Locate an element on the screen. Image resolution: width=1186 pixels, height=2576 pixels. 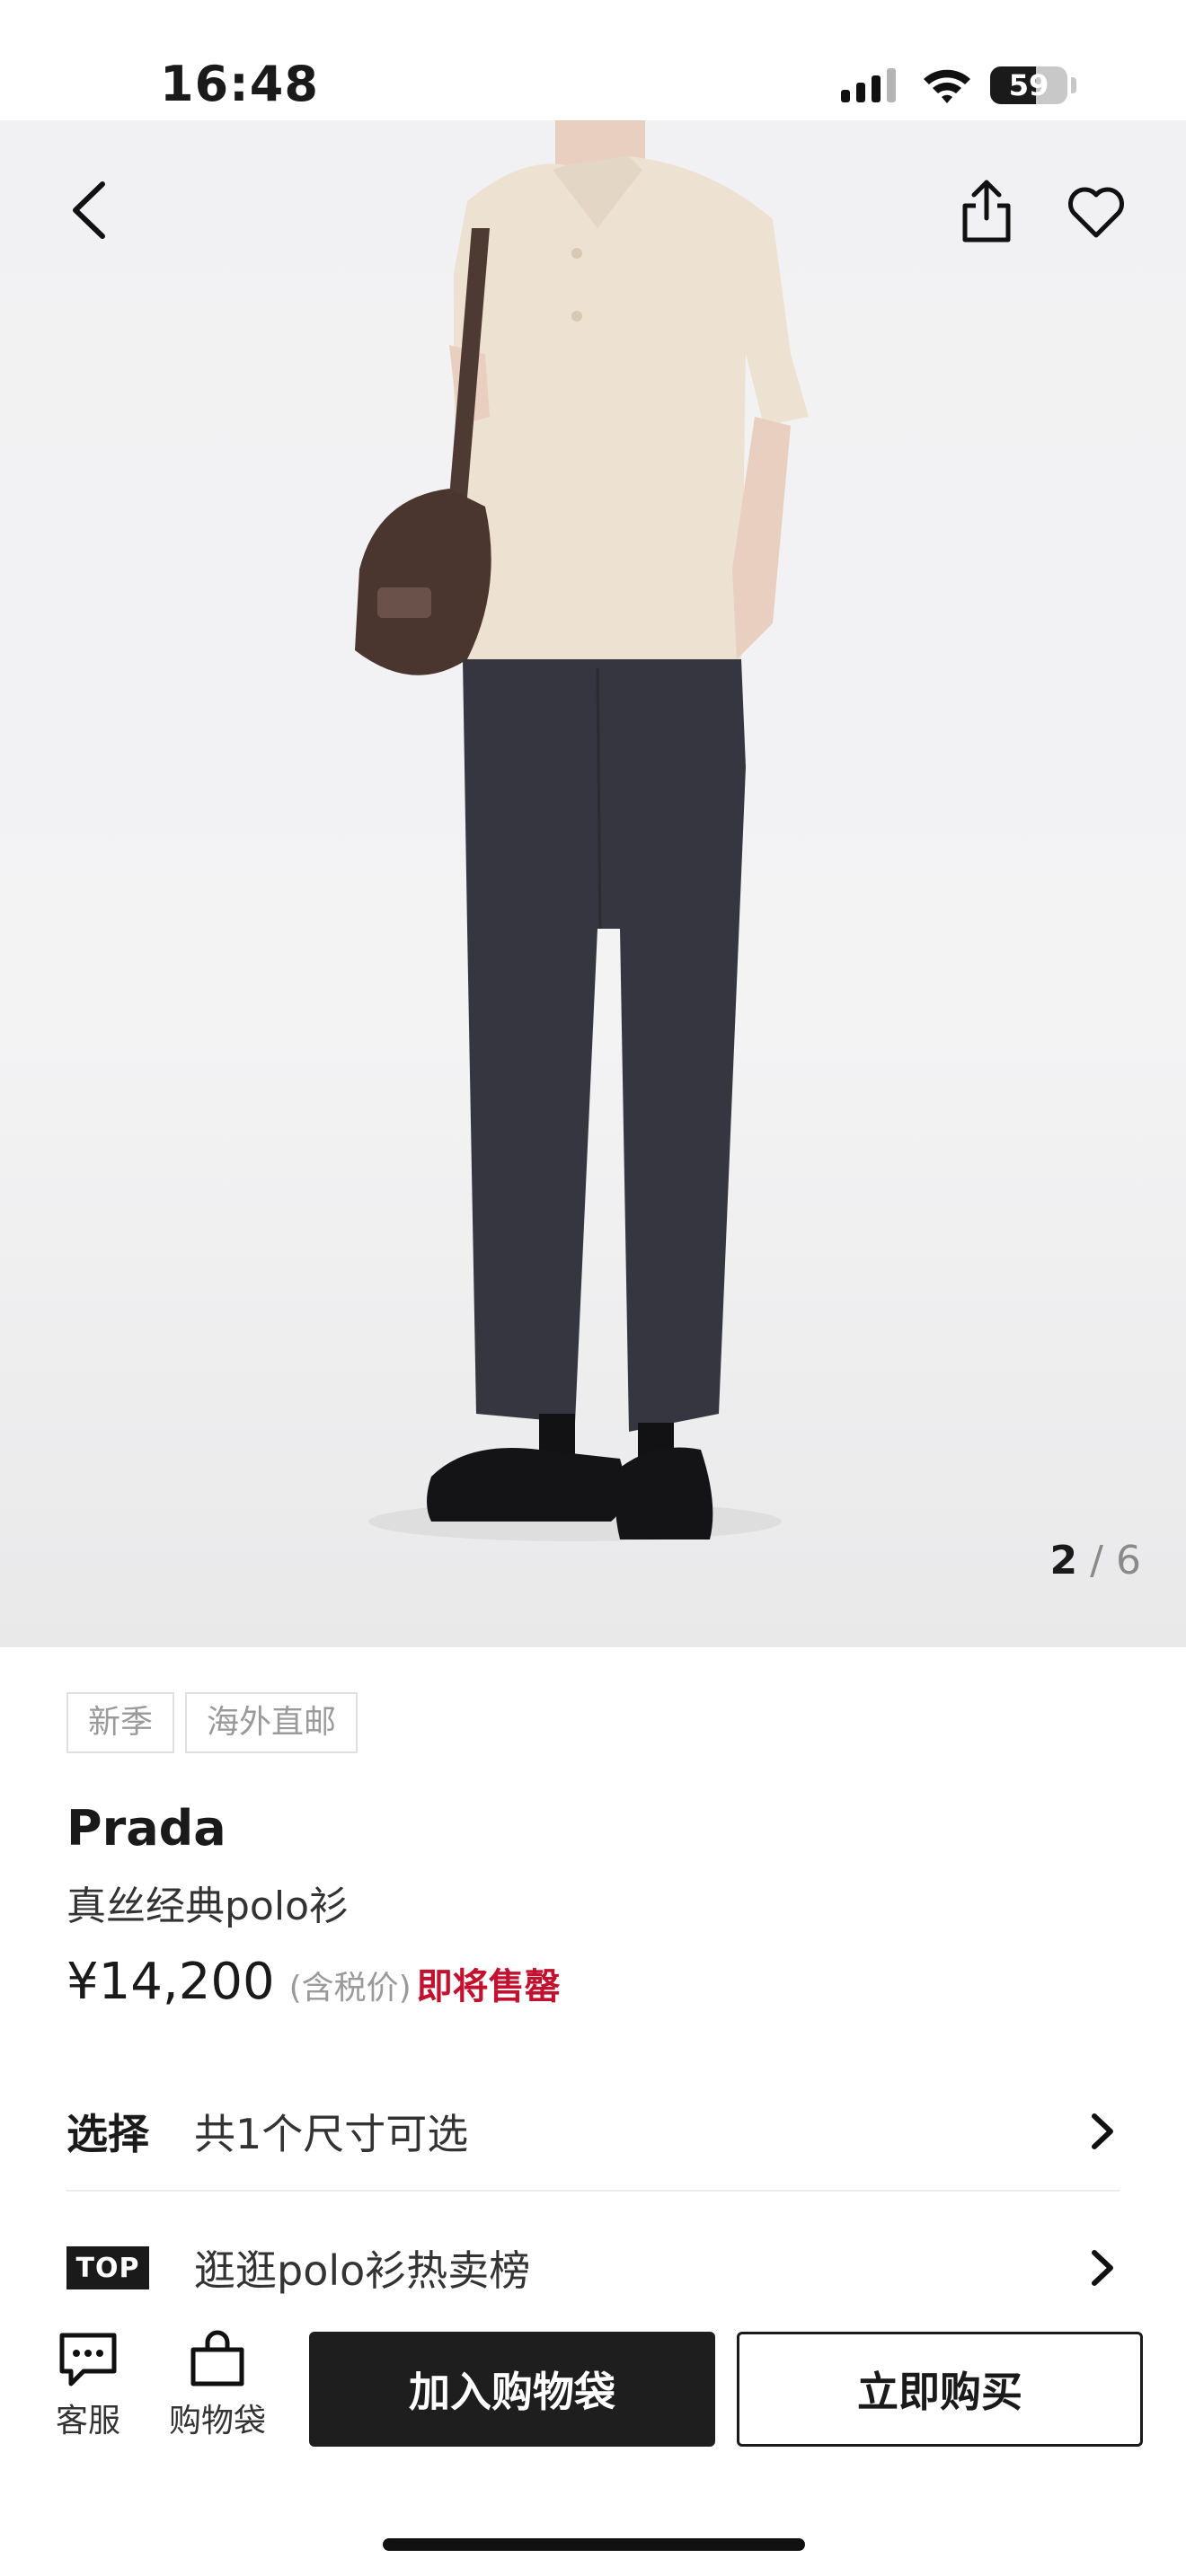
image-counter: 2 / 6 is located at coordinates (1095, 1561).